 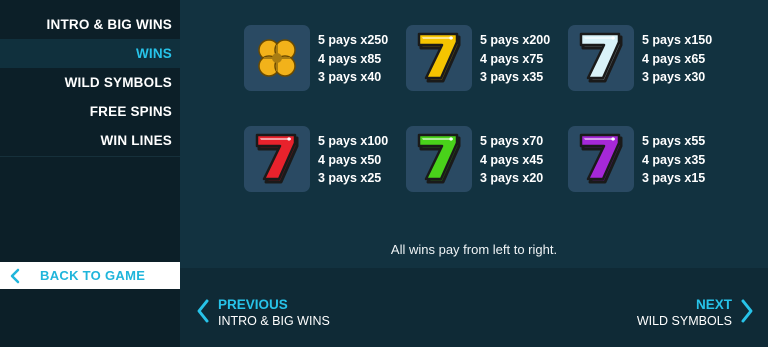 I want to click on win-direction-note: All wins pay from left to right., so click(x=474, y=249).